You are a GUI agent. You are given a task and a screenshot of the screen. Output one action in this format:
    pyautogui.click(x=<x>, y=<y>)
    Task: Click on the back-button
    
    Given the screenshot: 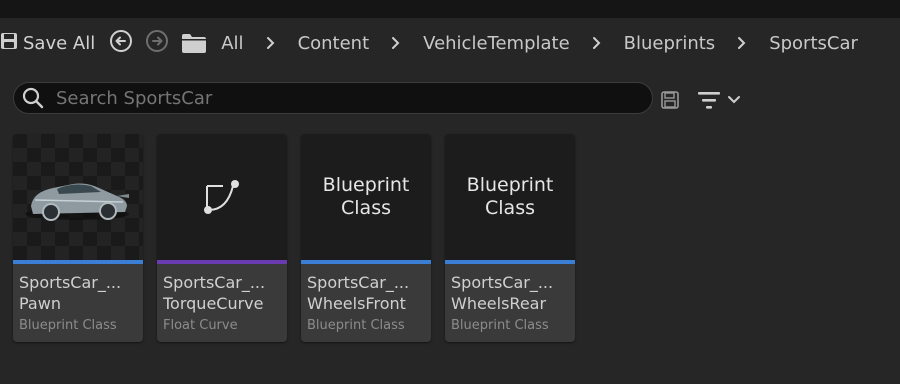 What is the action you would take?
    pyautogui.click(x=121, y=43)
    